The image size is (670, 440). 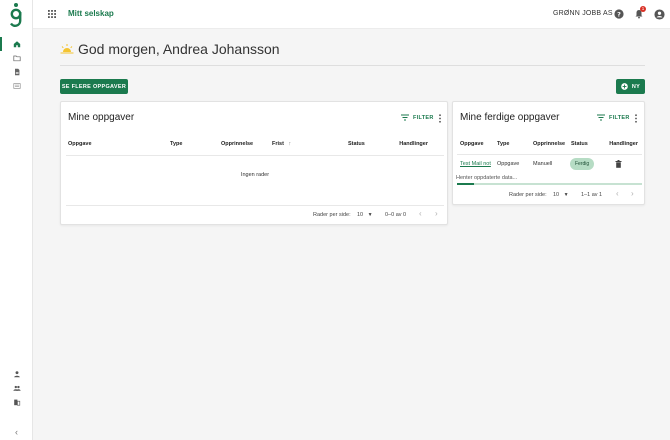 I want to click on delete-icon, so click(x=618, y=164).